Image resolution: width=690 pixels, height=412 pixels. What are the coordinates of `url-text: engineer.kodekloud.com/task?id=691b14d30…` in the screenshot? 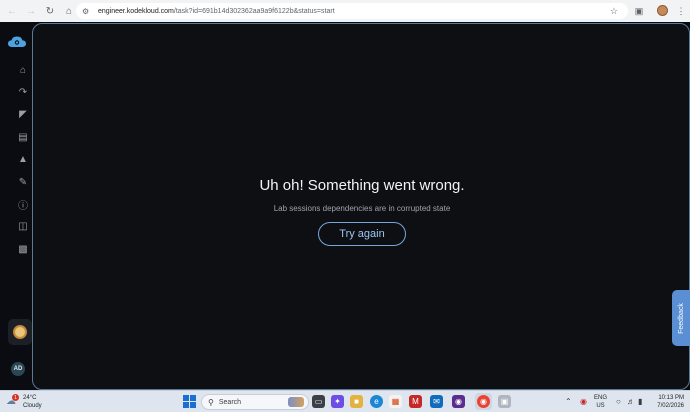 It's located at (216, 11).